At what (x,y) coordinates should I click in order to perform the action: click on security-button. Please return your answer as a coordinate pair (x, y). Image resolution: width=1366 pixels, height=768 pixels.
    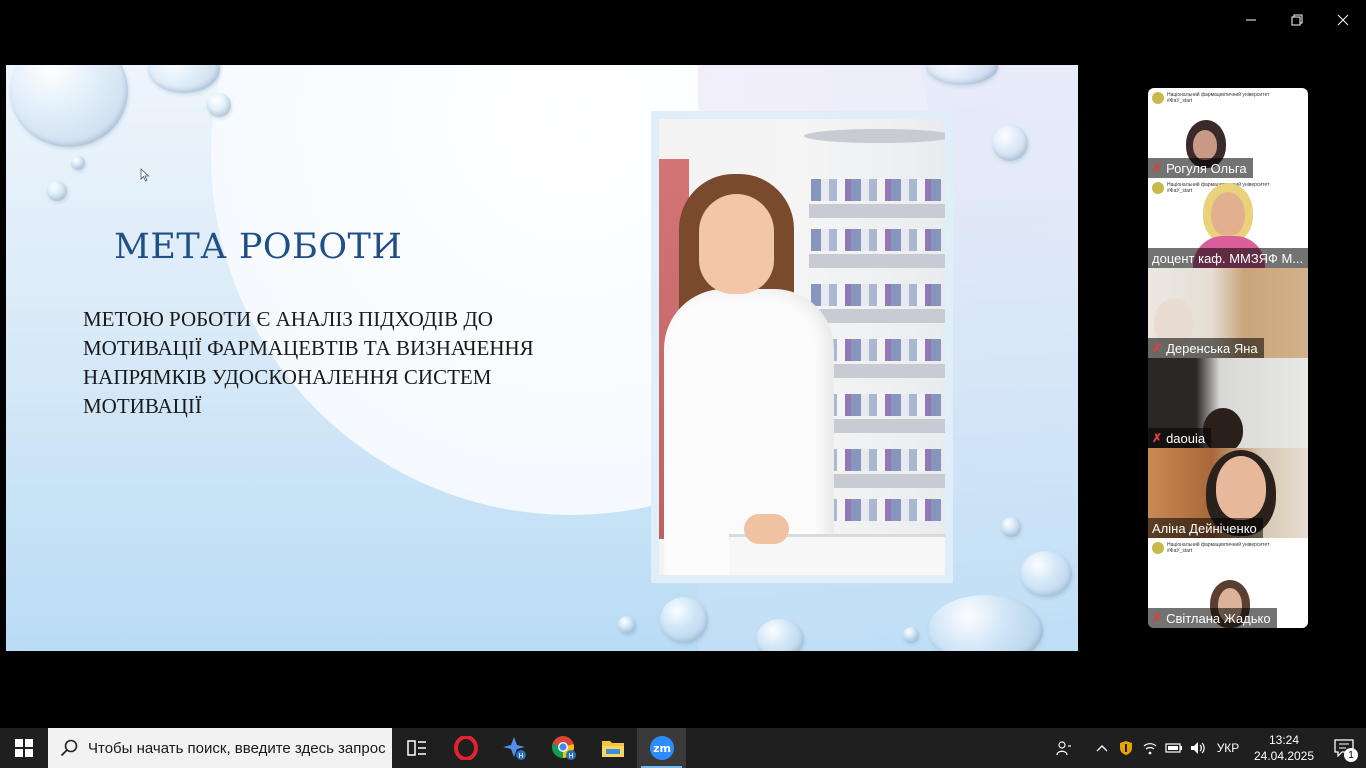
    Looking at the image, I should click on (1126, 748).